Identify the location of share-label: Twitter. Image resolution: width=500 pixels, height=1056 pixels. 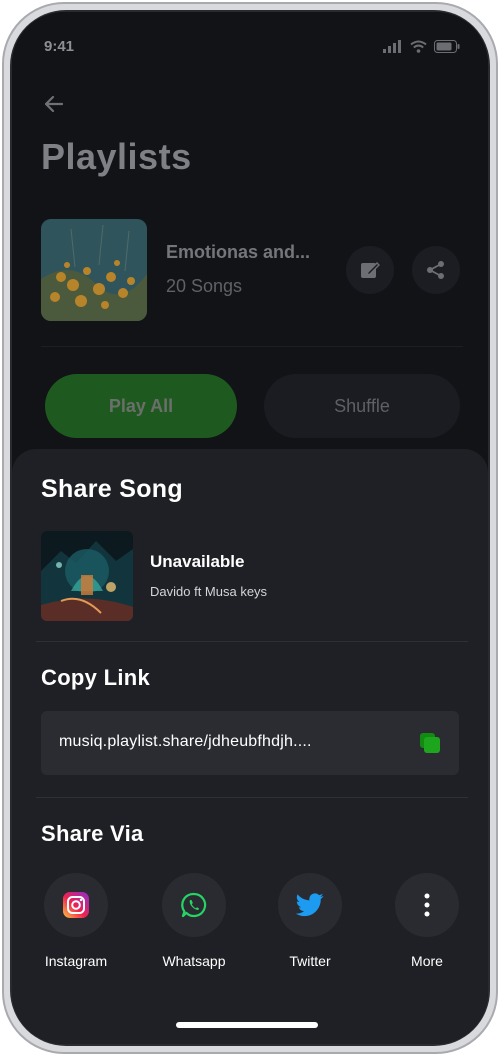
(310, 961).